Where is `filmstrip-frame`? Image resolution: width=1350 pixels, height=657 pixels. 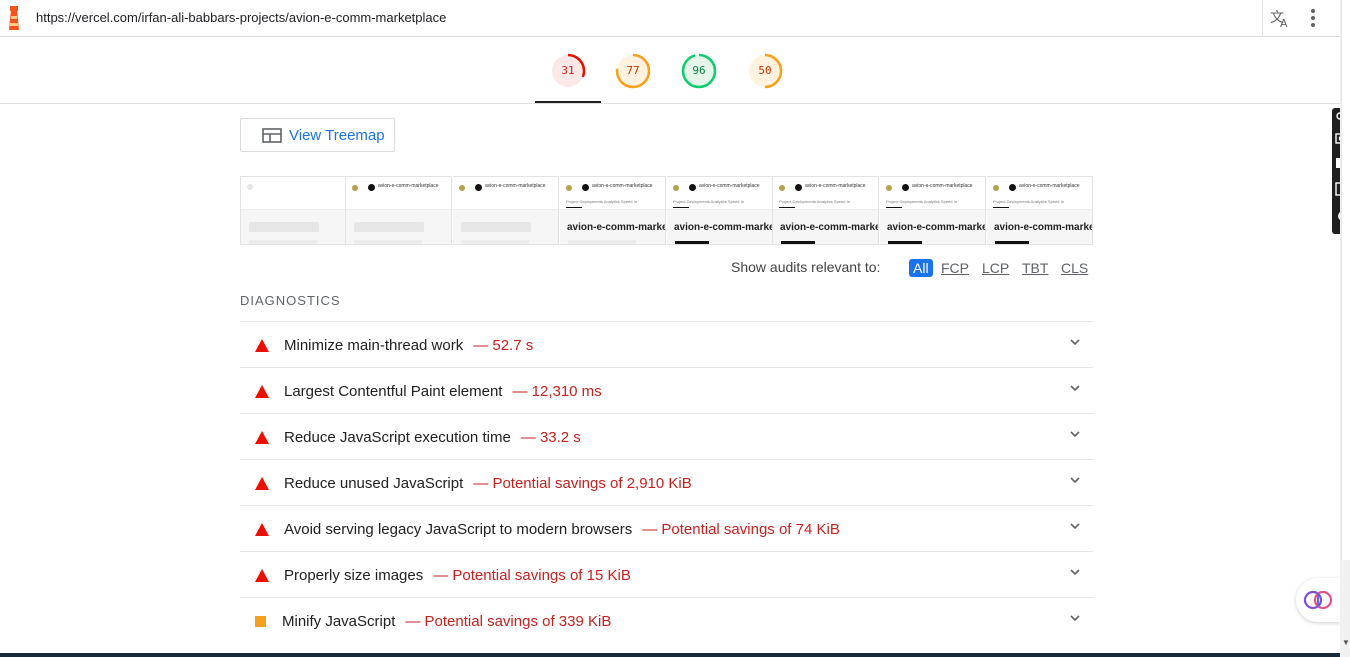 filmstrip-frame is located at coordinates (293, 210).